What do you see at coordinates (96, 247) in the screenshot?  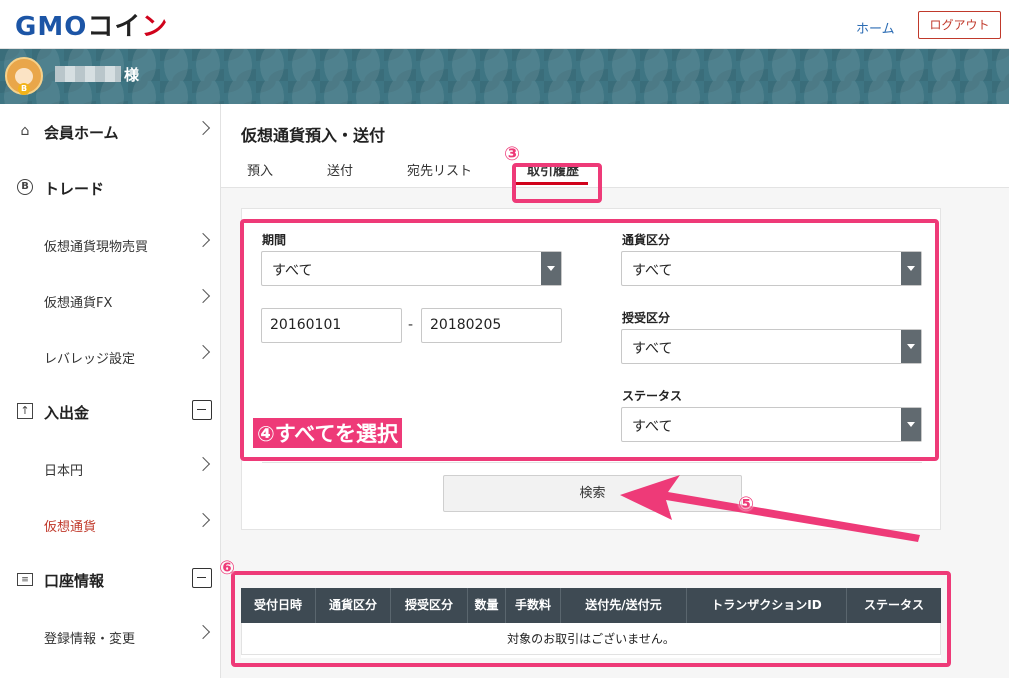 I see `sidebar-item-label: 仮想通貨現物売買` at bounding box center [96, 247].